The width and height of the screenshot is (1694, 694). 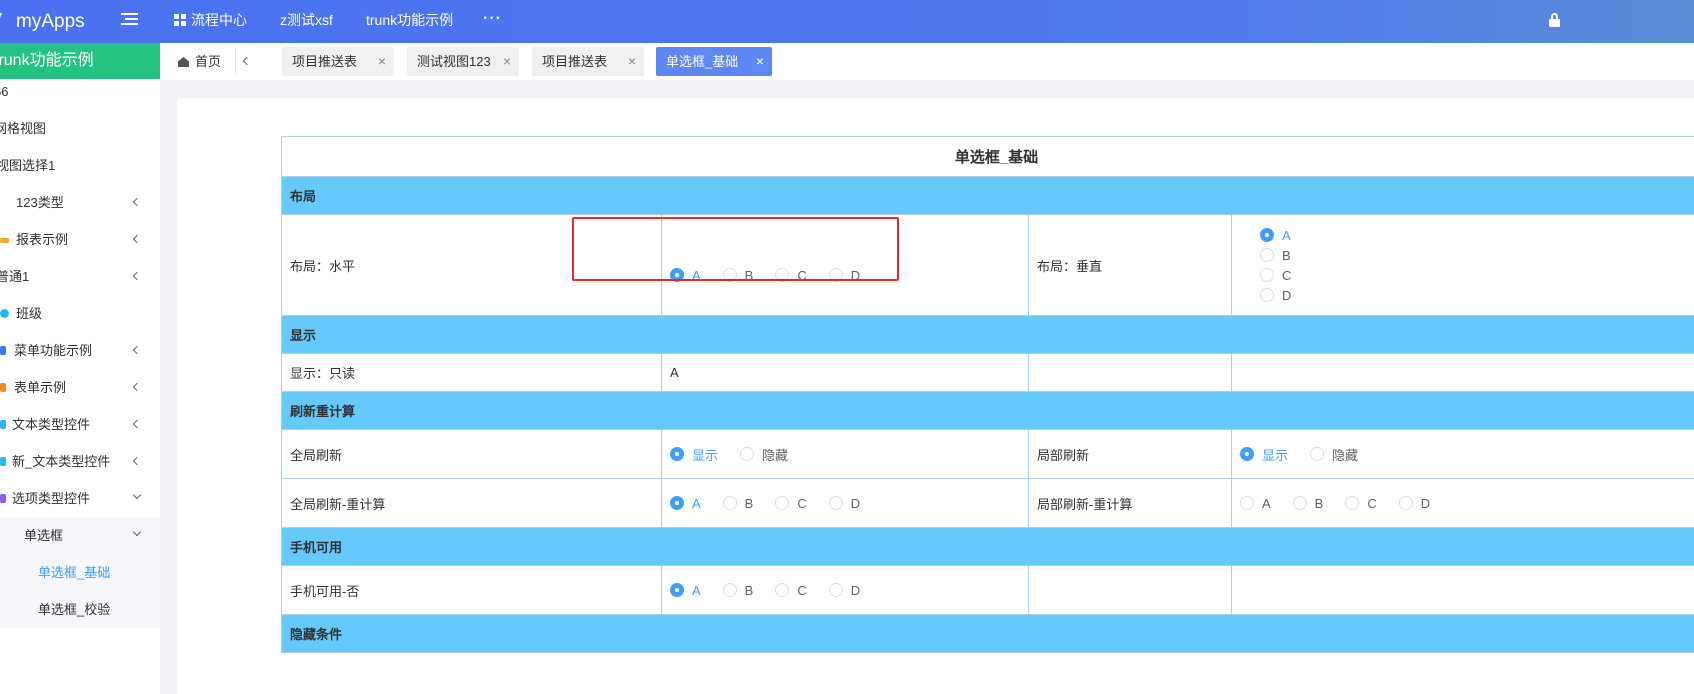 I want to click on label-global-recalc: 全局刷新-重计算, so click(x=471, y=503).